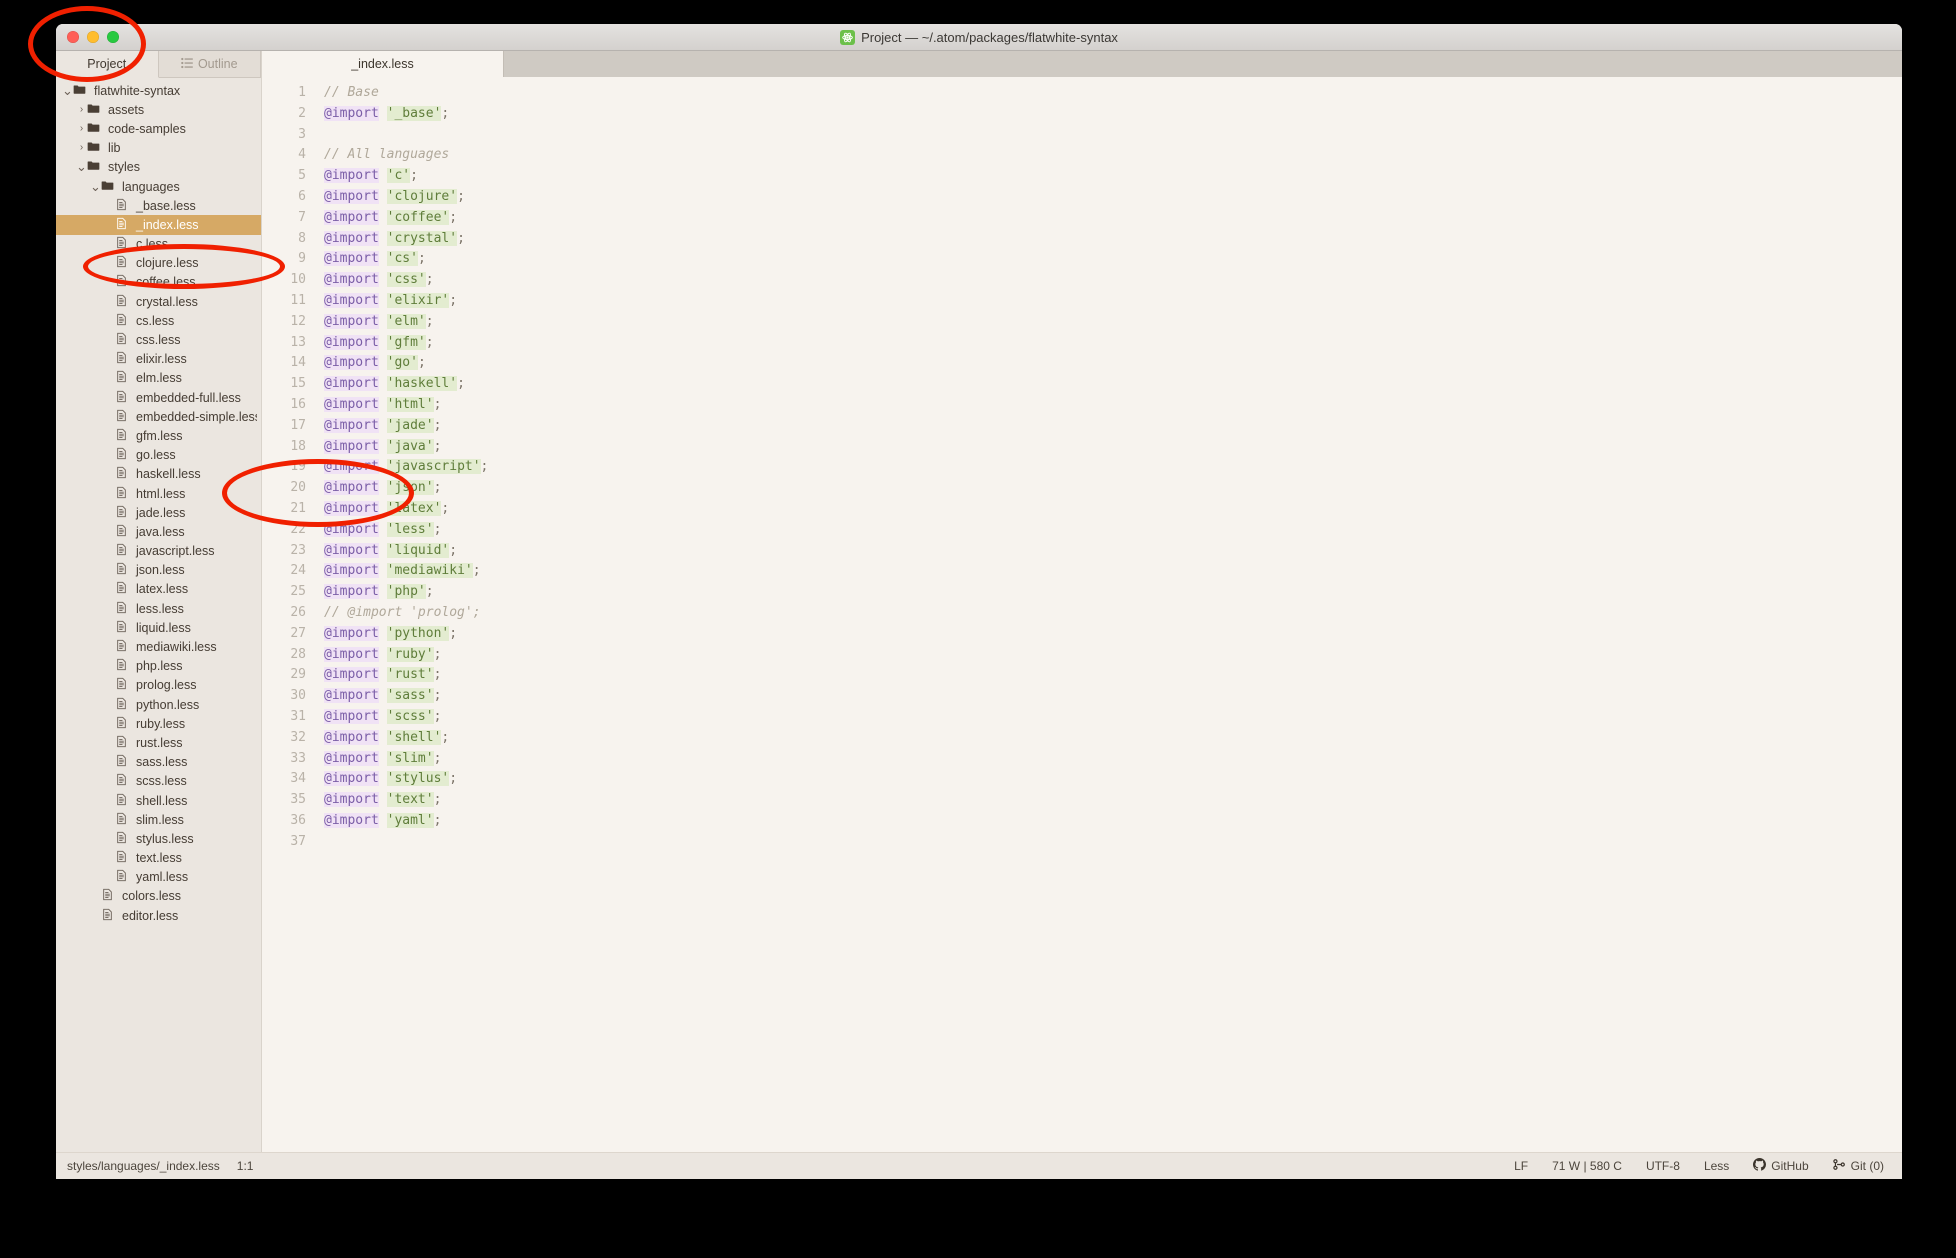  What do you see at coordinates (1113, 176) in the screenshot?
I see `code-line: @import 'c';` at bounding box center [1113, 176].